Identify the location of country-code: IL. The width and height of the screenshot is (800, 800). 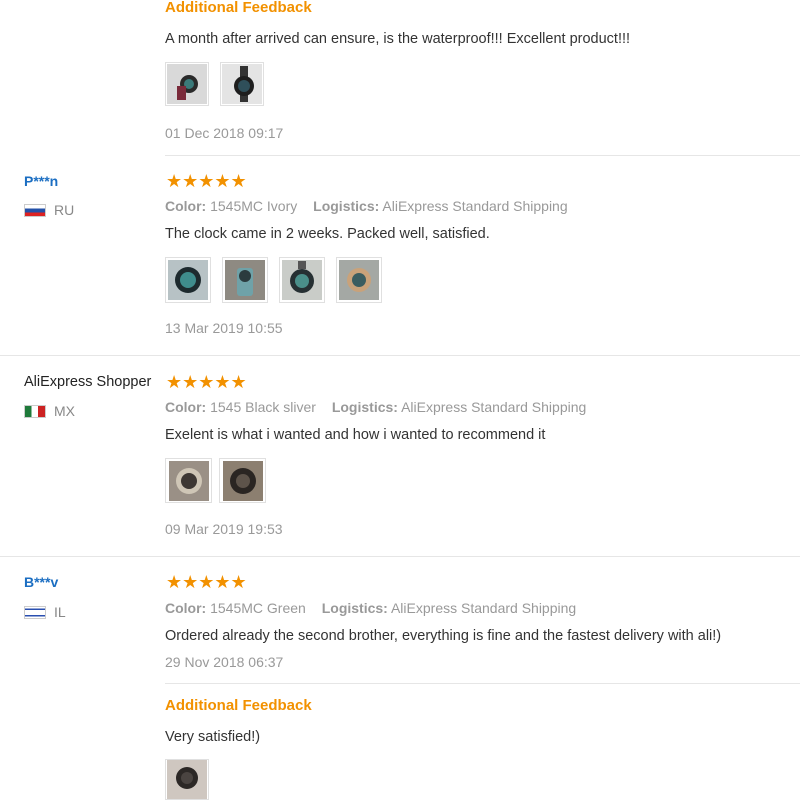
(60, 612).